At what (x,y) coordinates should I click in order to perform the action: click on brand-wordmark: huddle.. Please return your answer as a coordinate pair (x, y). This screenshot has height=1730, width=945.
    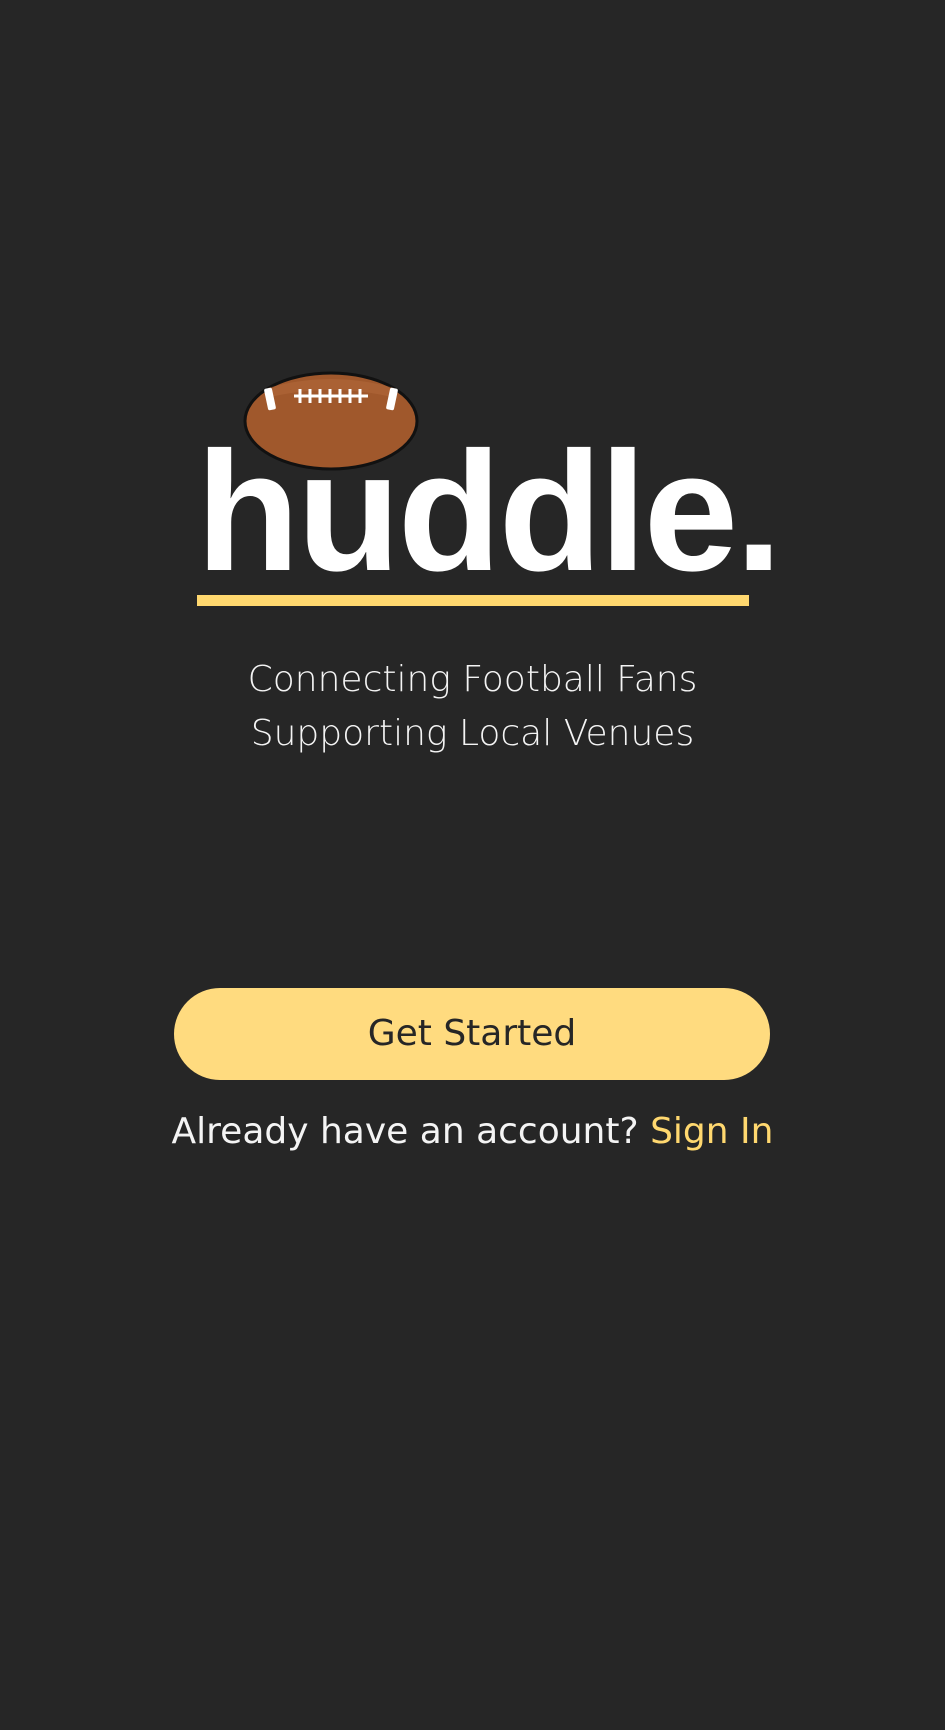
    Looking at the image, I should click on (489, 512).